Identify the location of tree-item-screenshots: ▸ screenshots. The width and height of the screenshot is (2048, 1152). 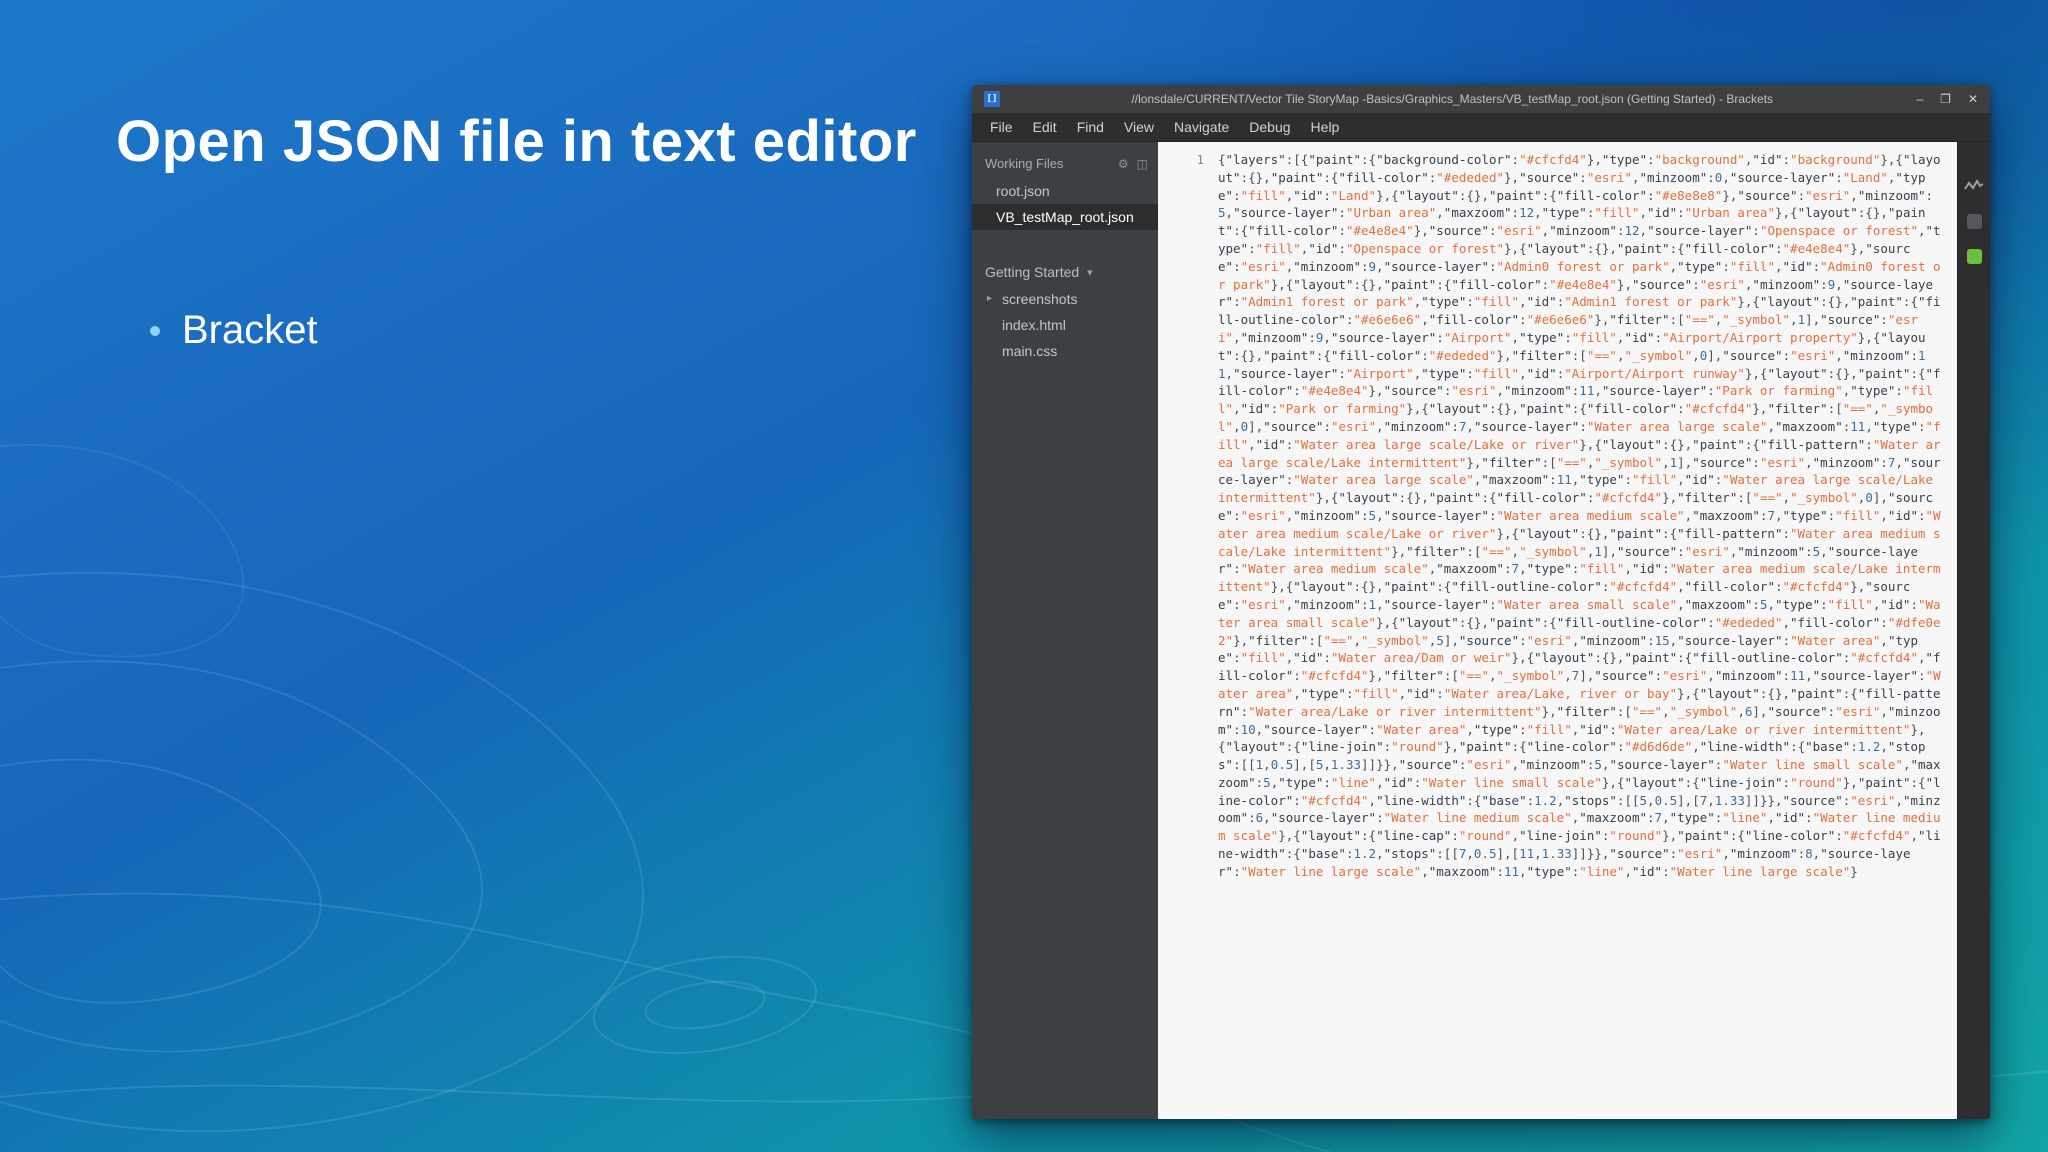
(1065, 299).